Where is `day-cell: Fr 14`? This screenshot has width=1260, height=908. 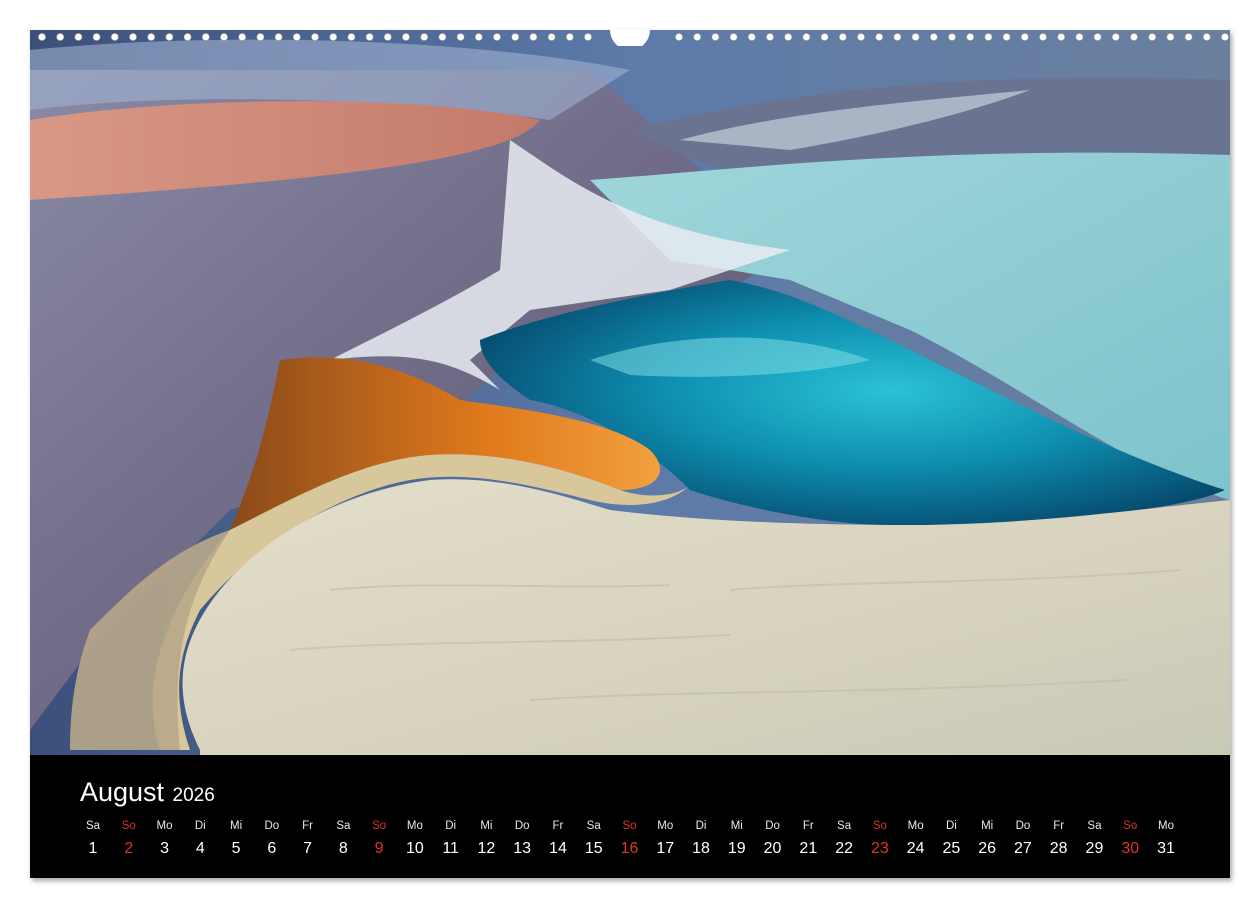
day-cell: Fr 14 is located at coordinates (558, 839).